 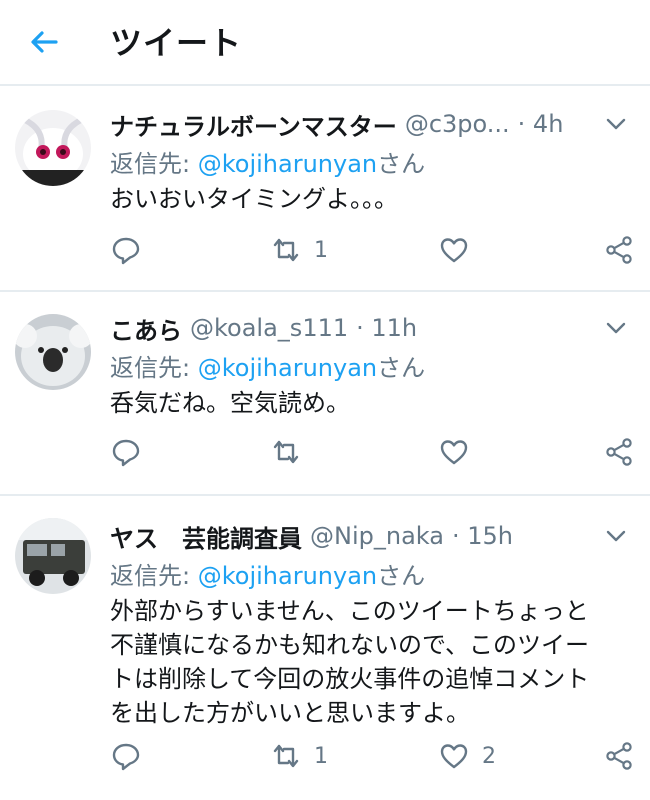 What do you see at coordinates (325, 43) in the screenshot?
I see `top-bar: ツイート` at bounding box center [325, 43].